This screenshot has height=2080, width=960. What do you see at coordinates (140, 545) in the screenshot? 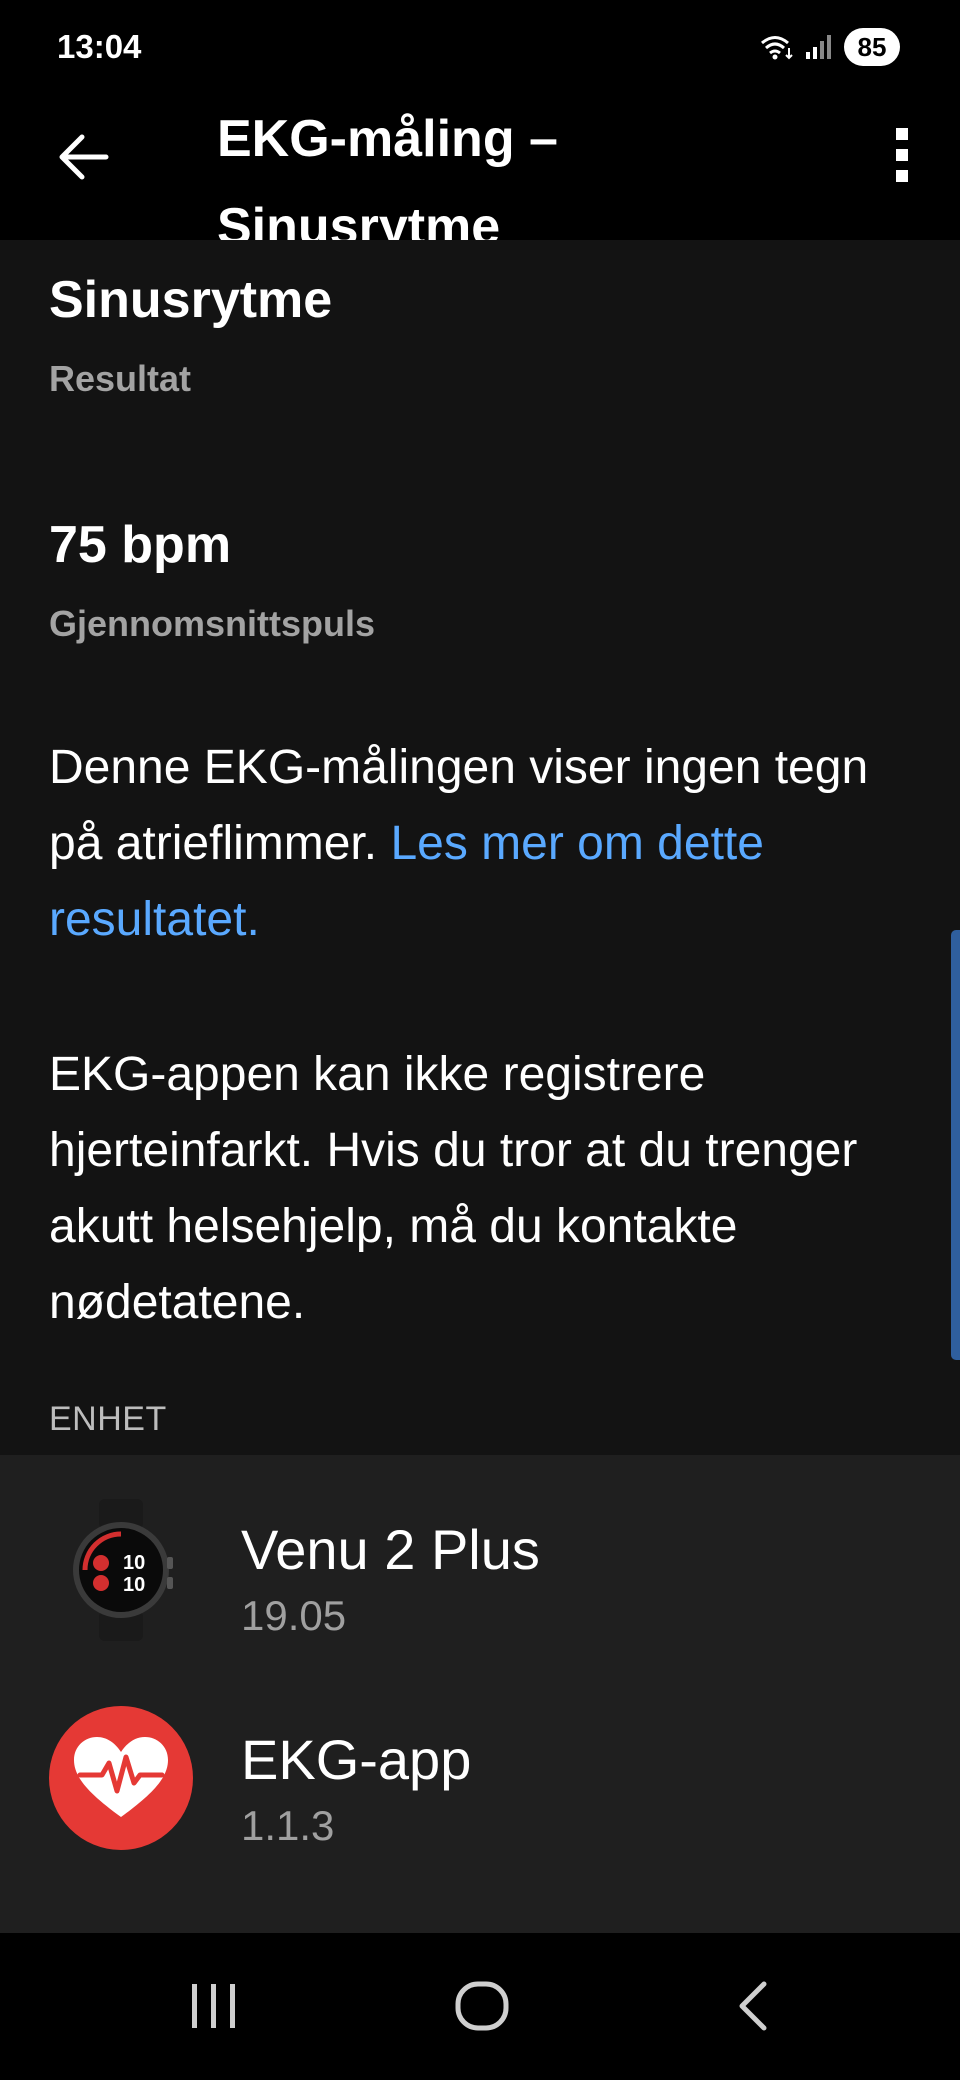
I see `heart-rate-value: 75 bpm` at bounding box center [140, 545].